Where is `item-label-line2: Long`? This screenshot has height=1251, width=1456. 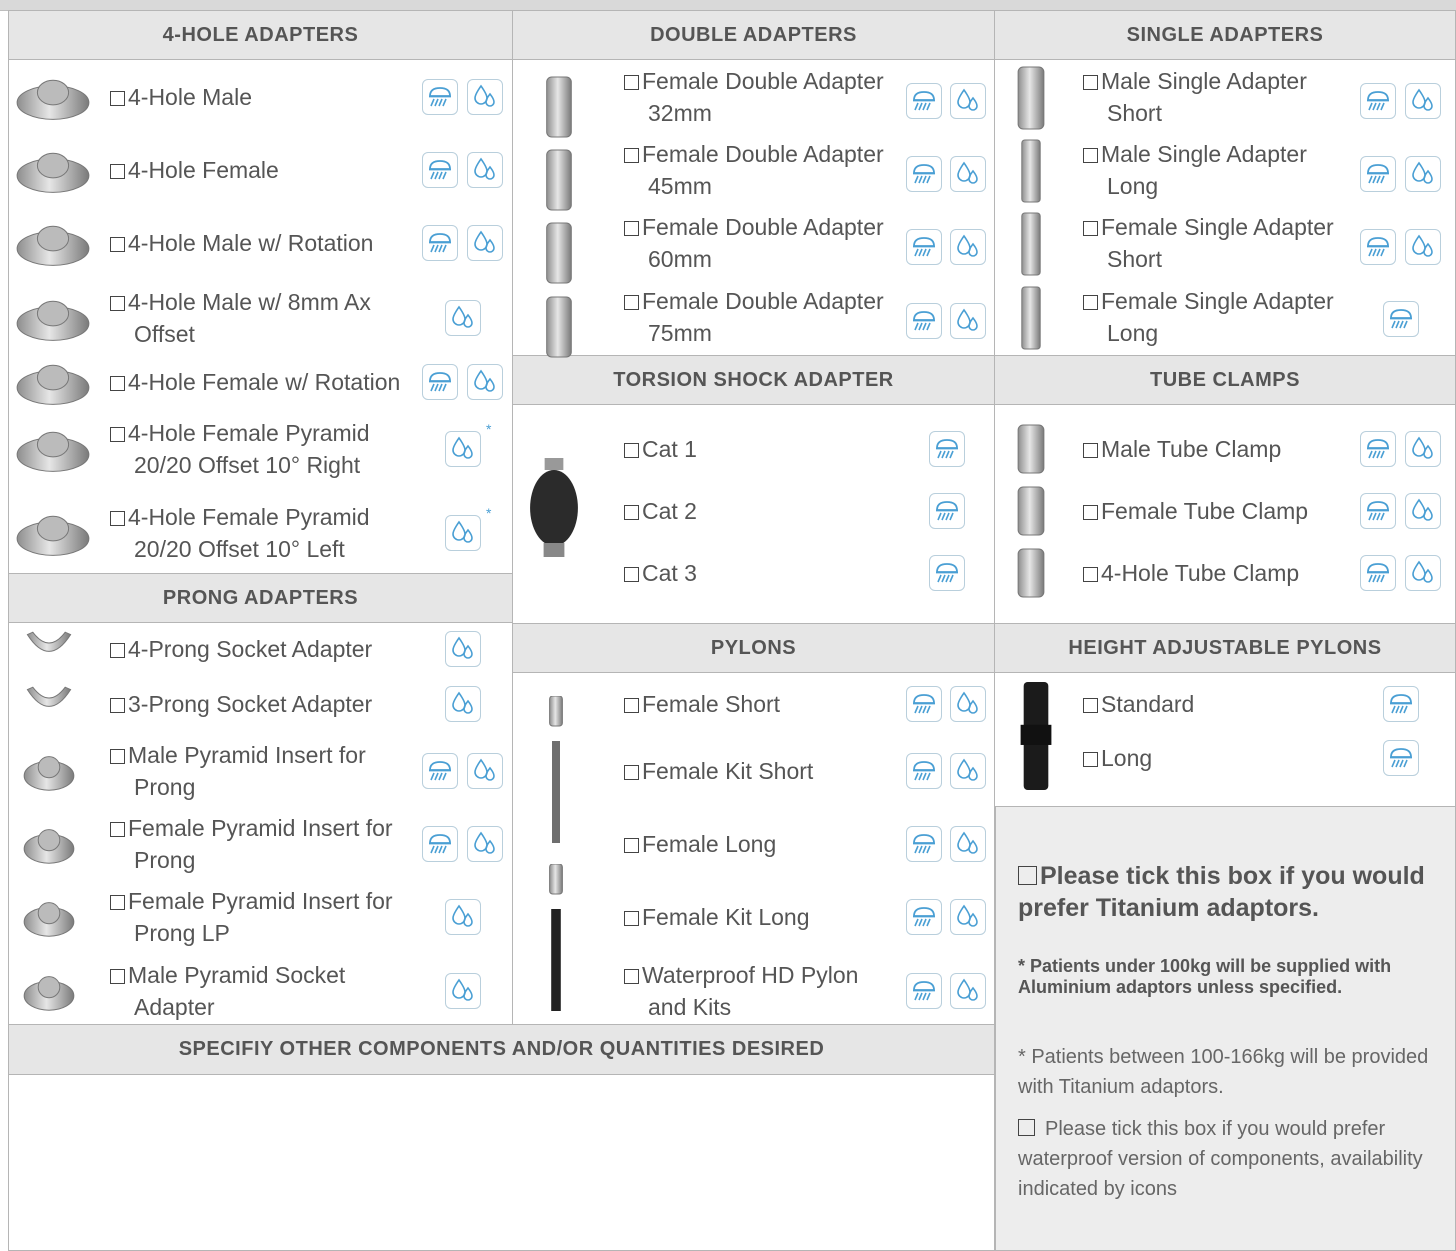 item-label-line2: Long is located at coordinates (1133, 333).